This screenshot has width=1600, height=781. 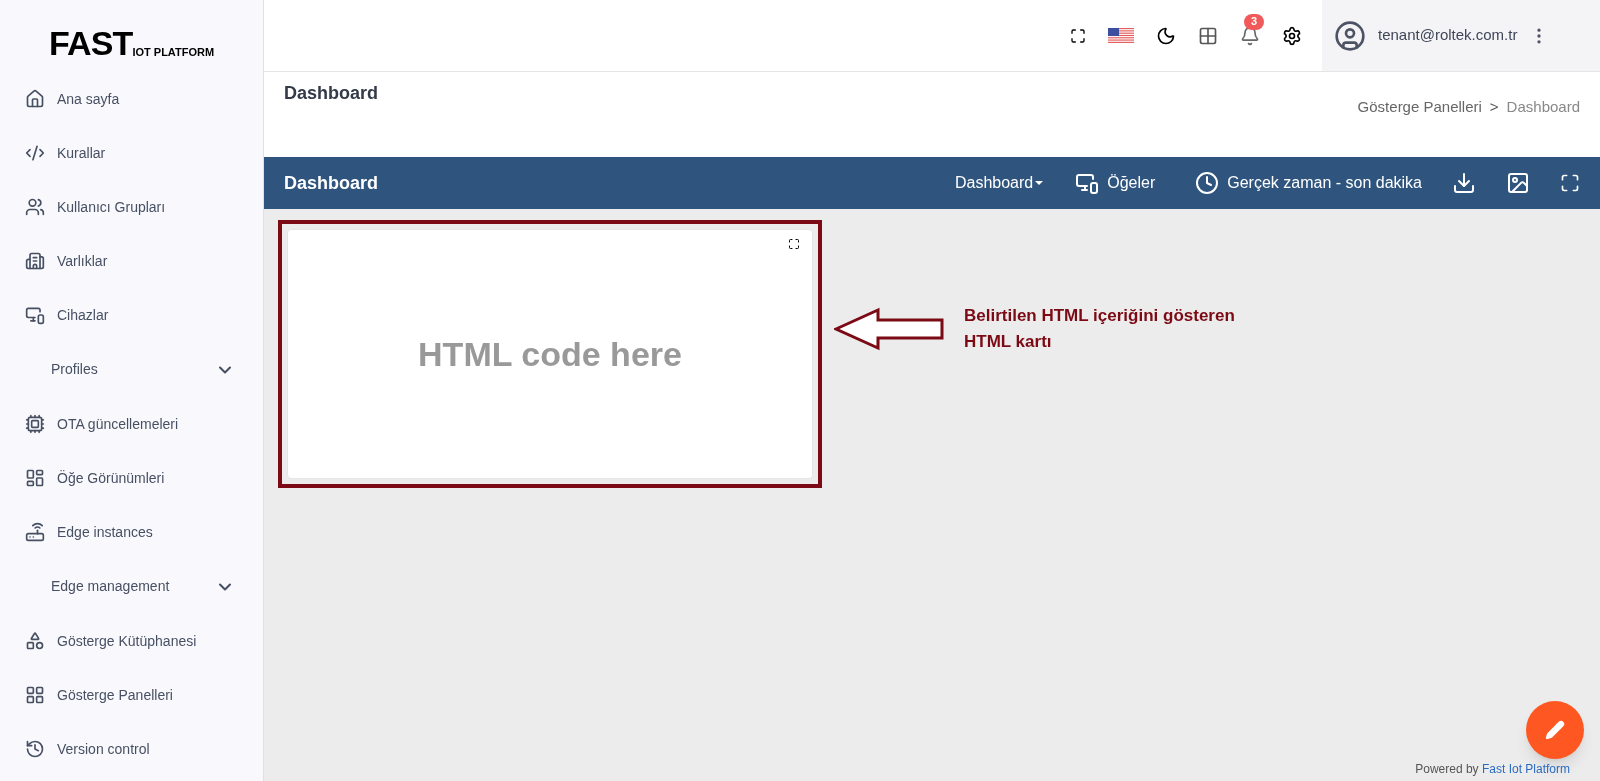 I want to click on widgets-button: Öğeler, so click(x=1115, y=183).